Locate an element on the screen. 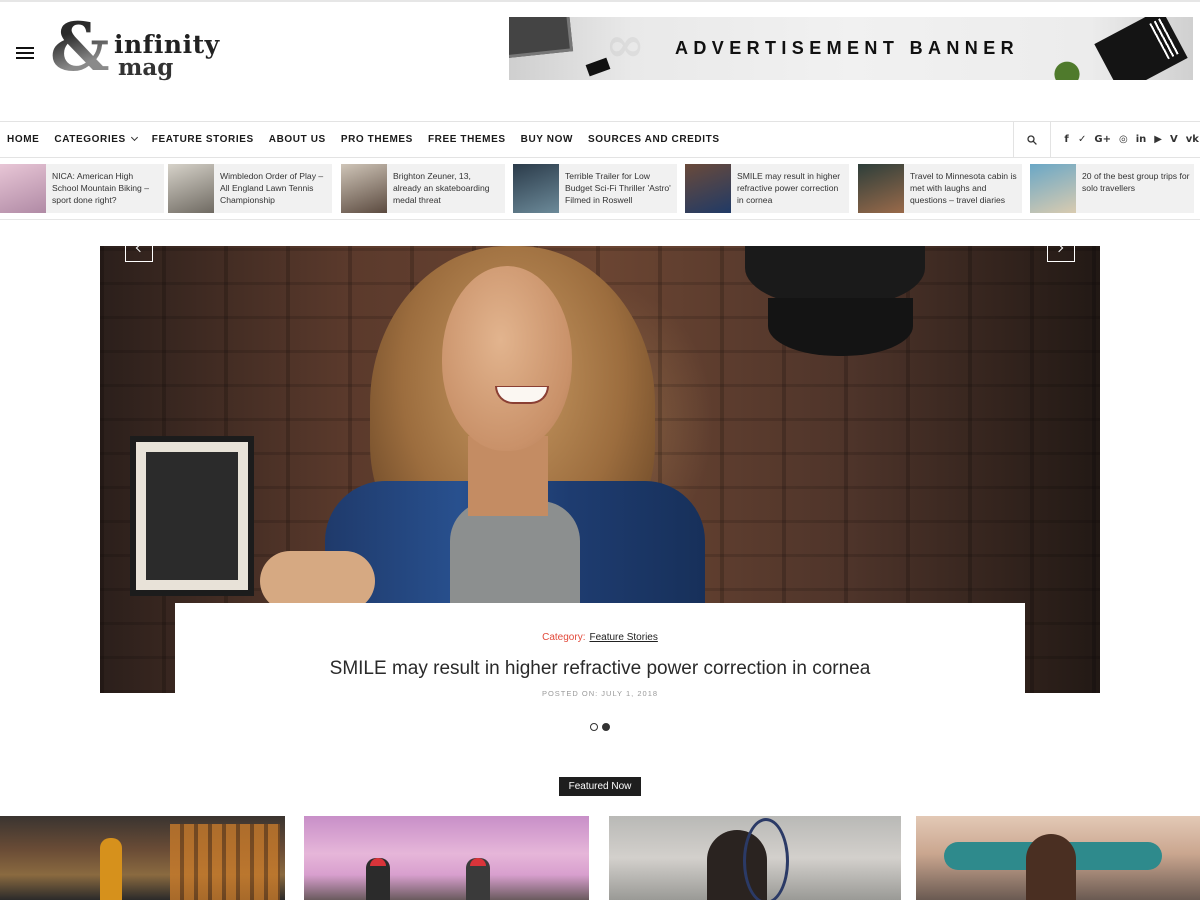  nav-item-free-themes: FREE THEMES is located at coordinates (467, 139).